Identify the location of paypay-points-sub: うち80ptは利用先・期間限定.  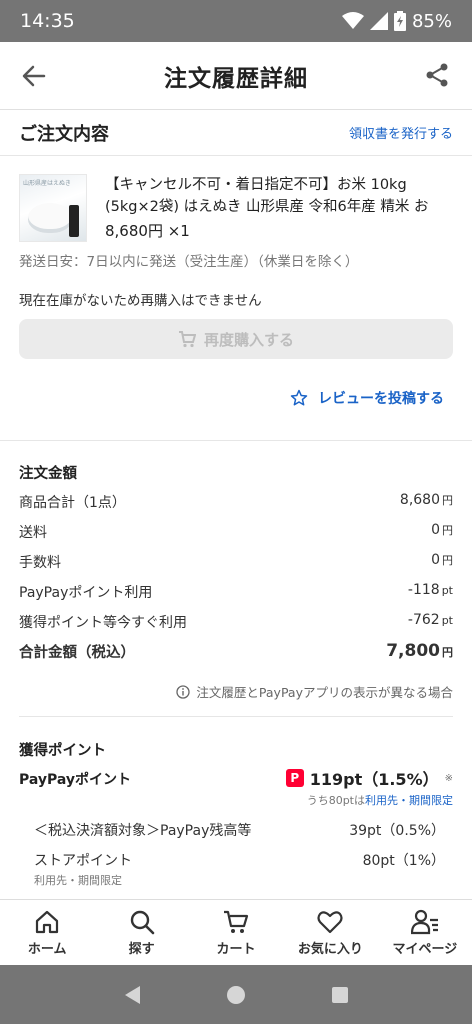
(379, 800).